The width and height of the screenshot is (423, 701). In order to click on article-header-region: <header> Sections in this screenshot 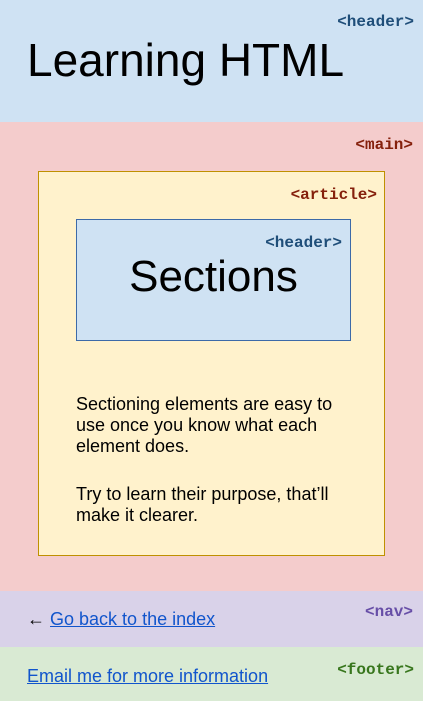, I will do `click(213, 280)`.